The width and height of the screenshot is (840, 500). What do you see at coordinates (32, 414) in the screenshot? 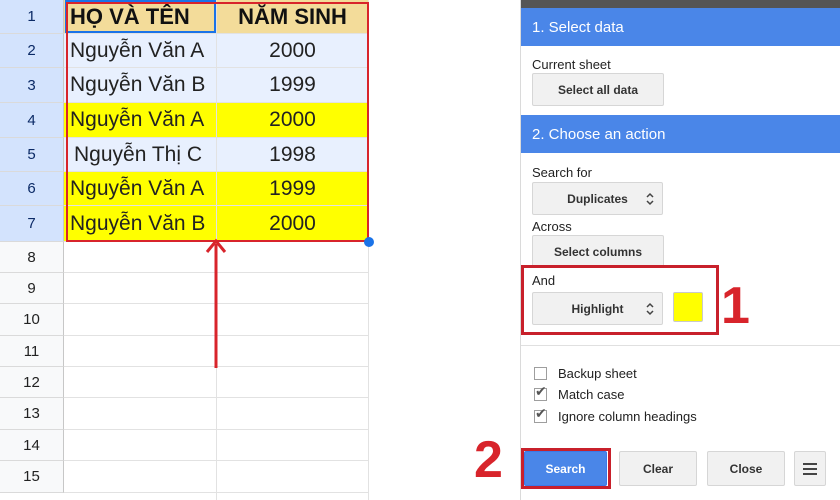
I see `row-header-13: 13` at bounding box center [32, 414].